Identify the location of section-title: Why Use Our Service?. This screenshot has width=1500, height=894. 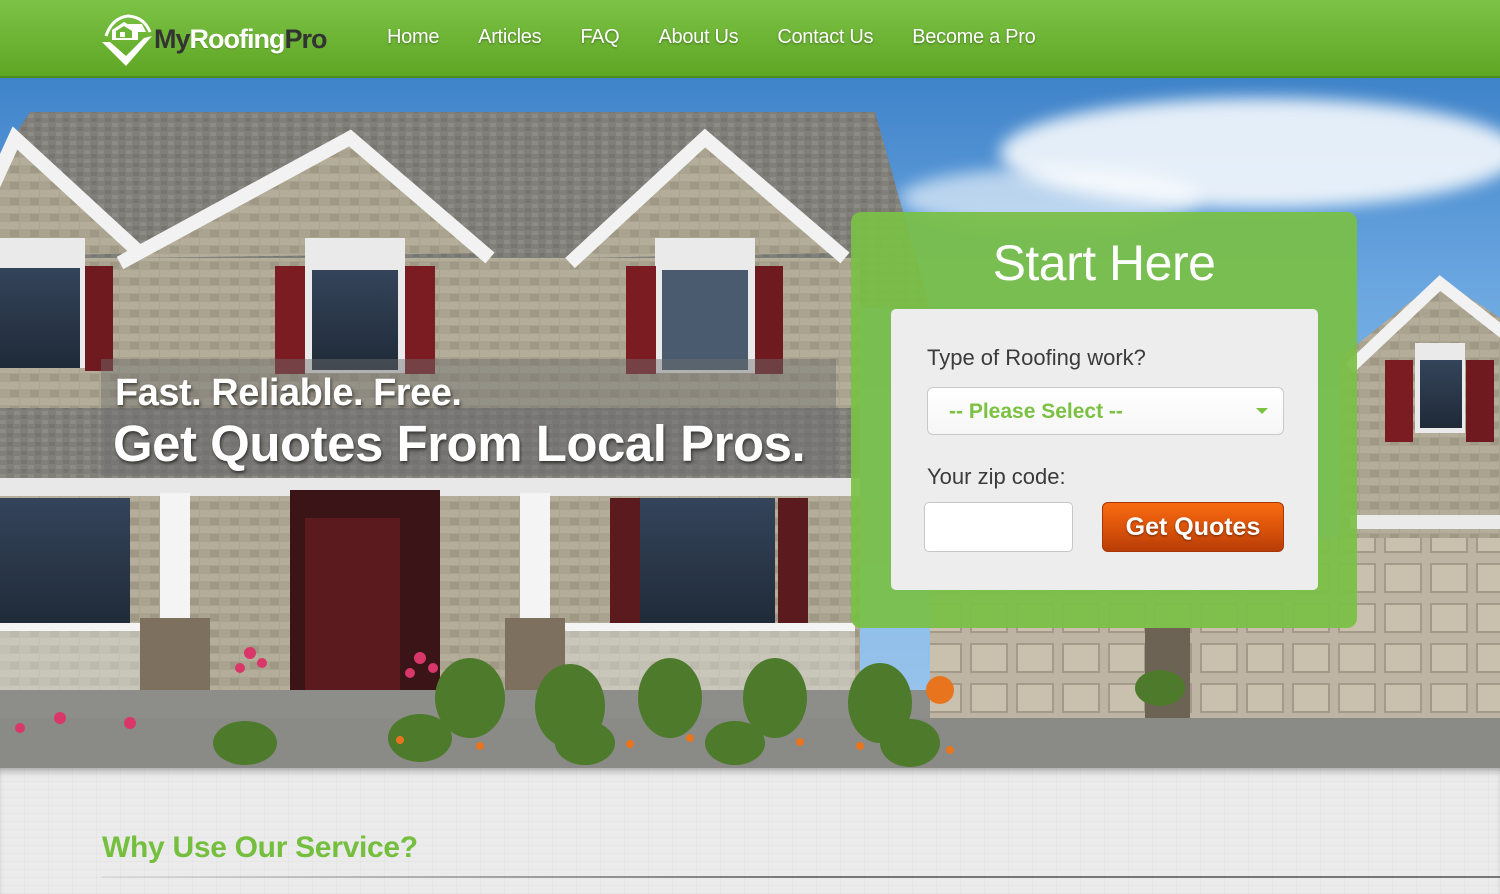
(260, 847).